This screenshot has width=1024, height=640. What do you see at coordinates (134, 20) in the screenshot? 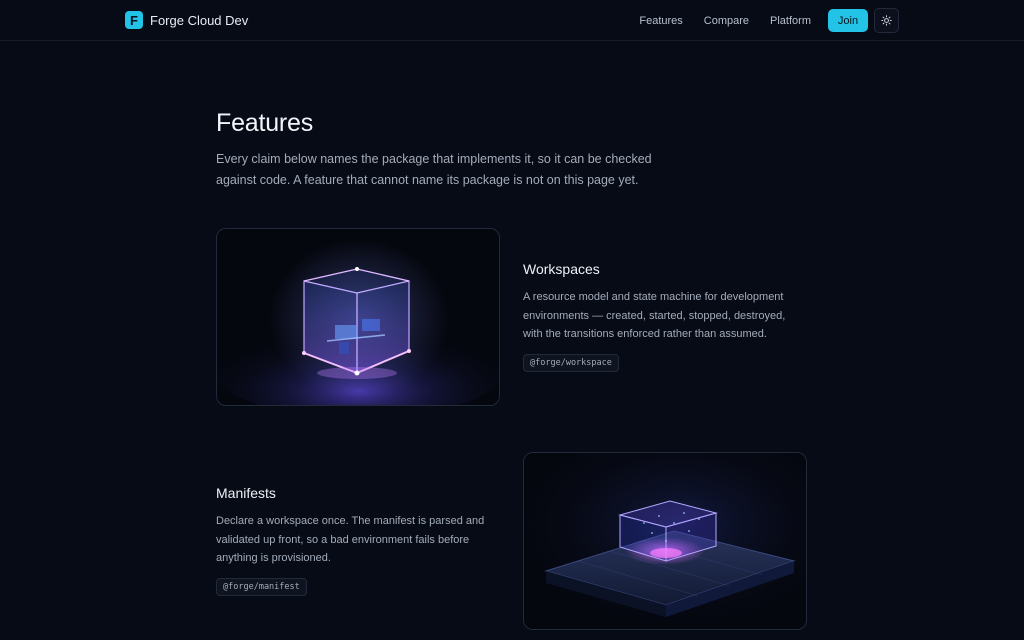
I see `brand-logo-icon: F` at bounding box center [134, 20].